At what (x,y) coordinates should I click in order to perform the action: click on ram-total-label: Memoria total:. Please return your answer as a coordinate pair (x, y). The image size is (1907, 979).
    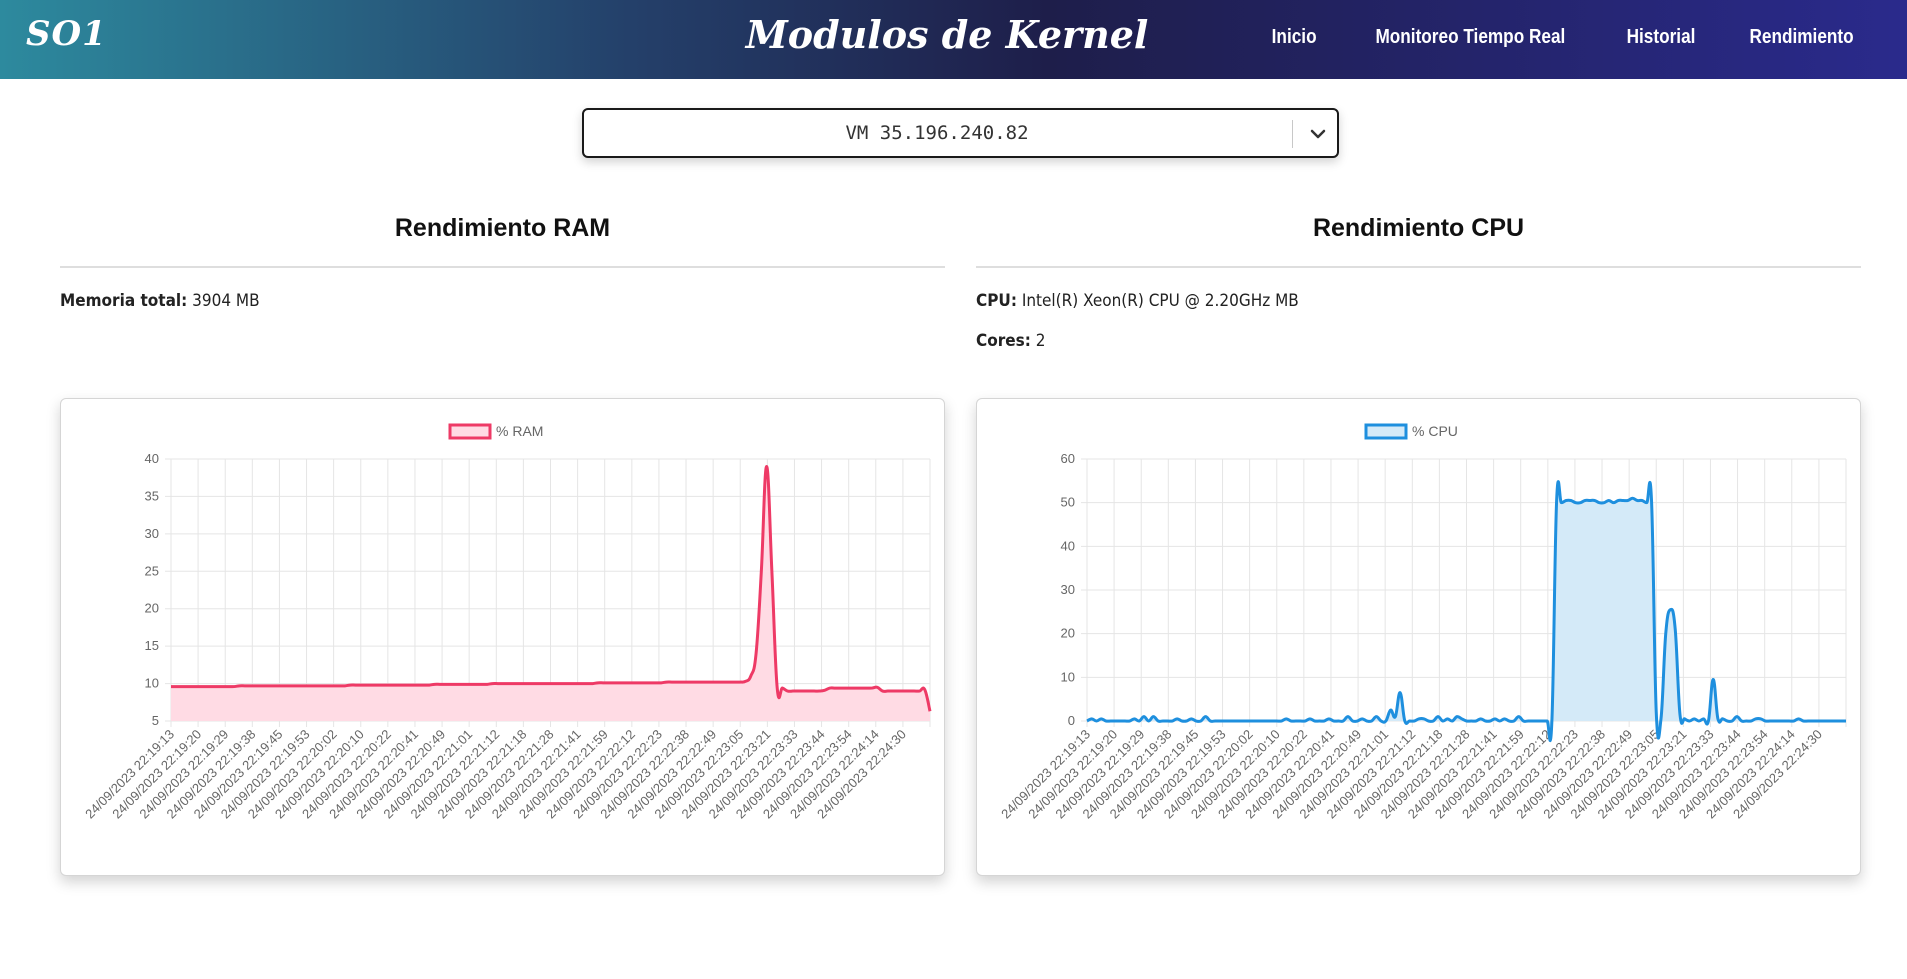
    Looking at the image, I should click on (124, 301).